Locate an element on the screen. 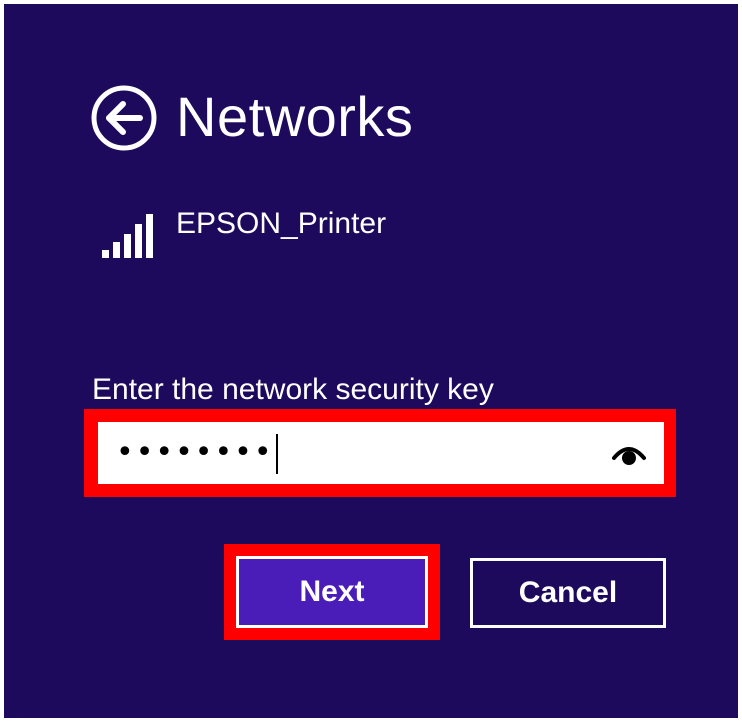 Image resolution: width=742 pixels, height=722 pixels. network-name: EPSON_Printer is located at coordinates (281, 223).